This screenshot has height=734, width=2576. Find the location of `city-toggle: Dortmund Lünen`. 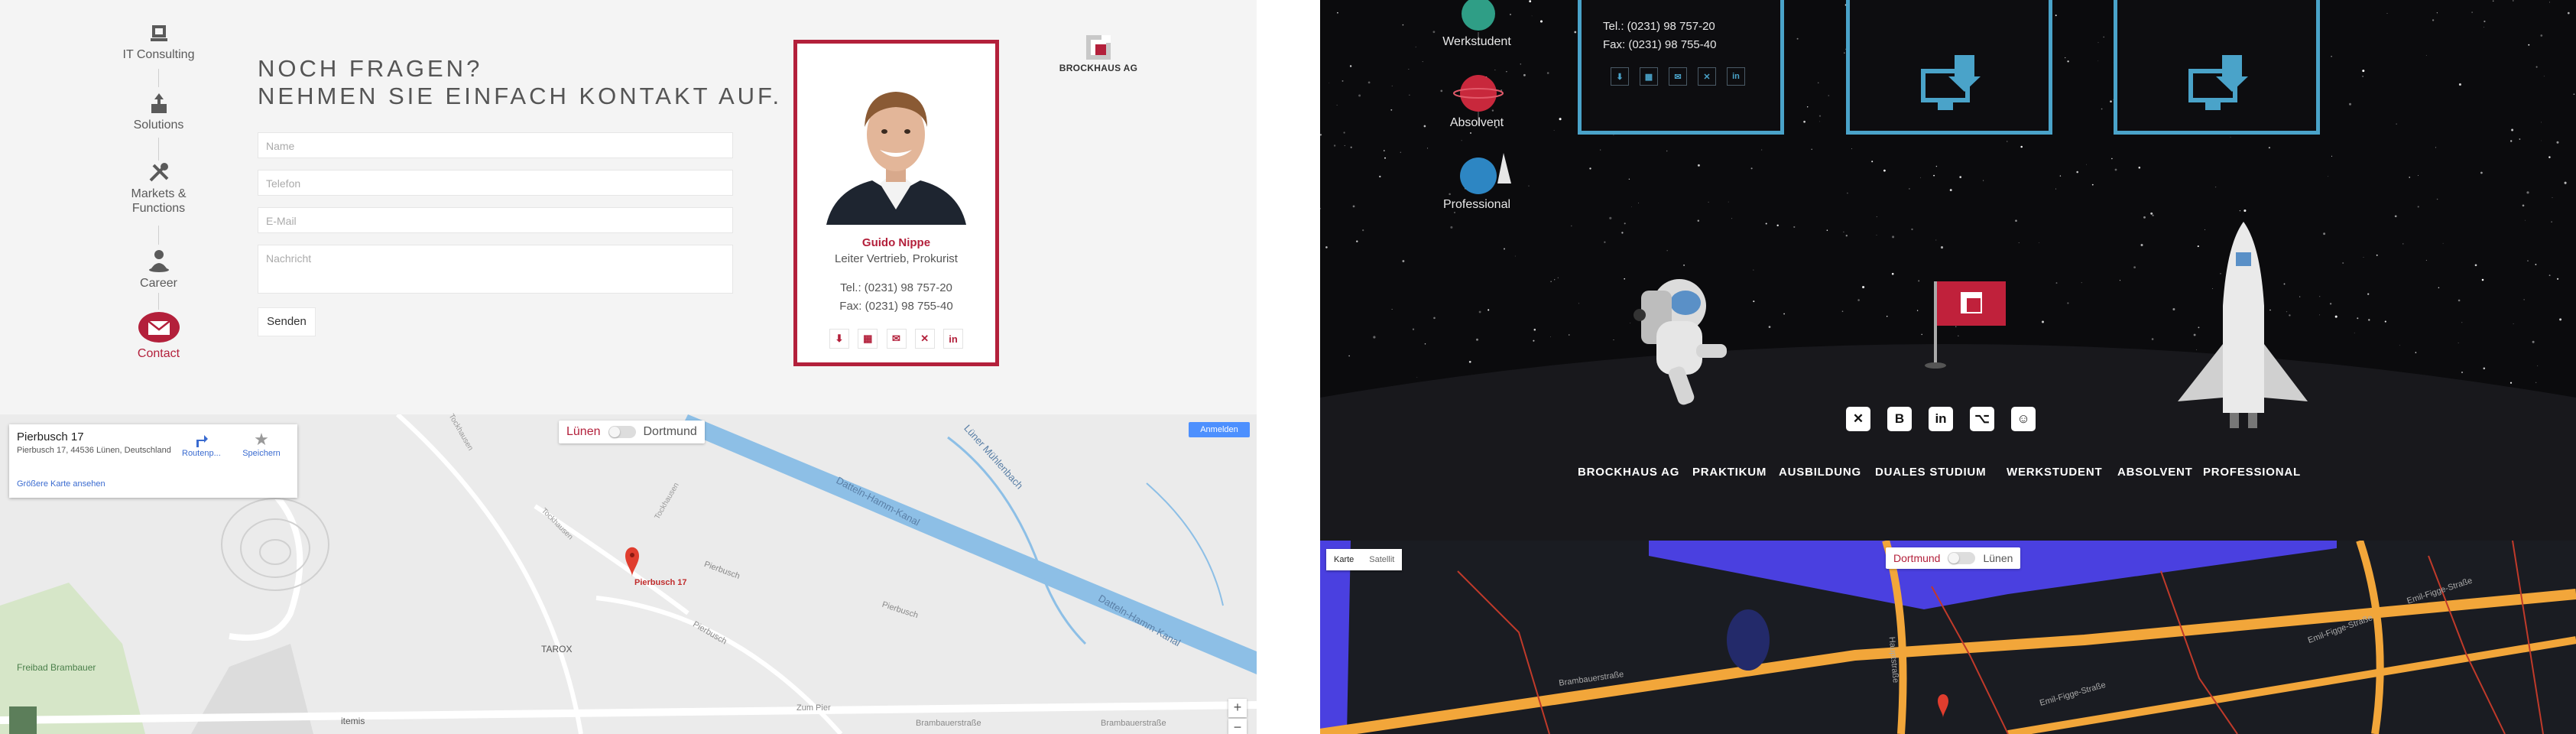

city-toggle: Dortmund Lünen is located at coordinates (1953, 558).